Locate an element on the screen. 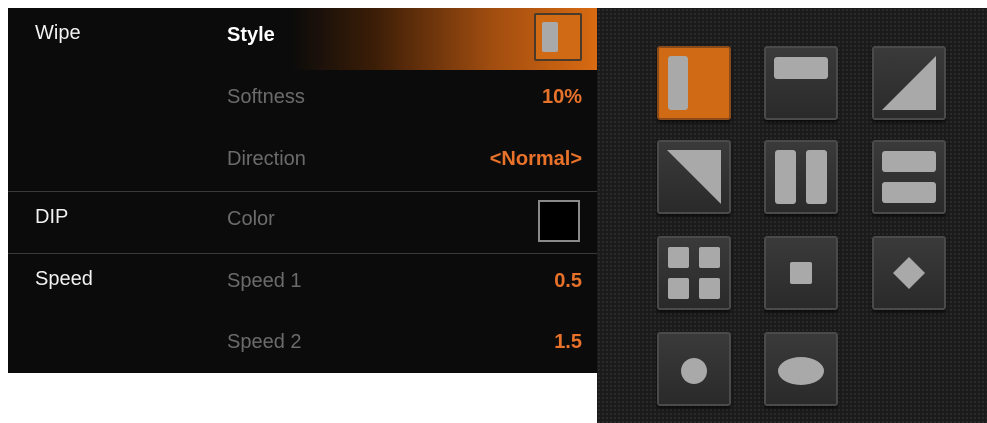  vertical-bar-pattern-icon is located at coordinates (678, 83).